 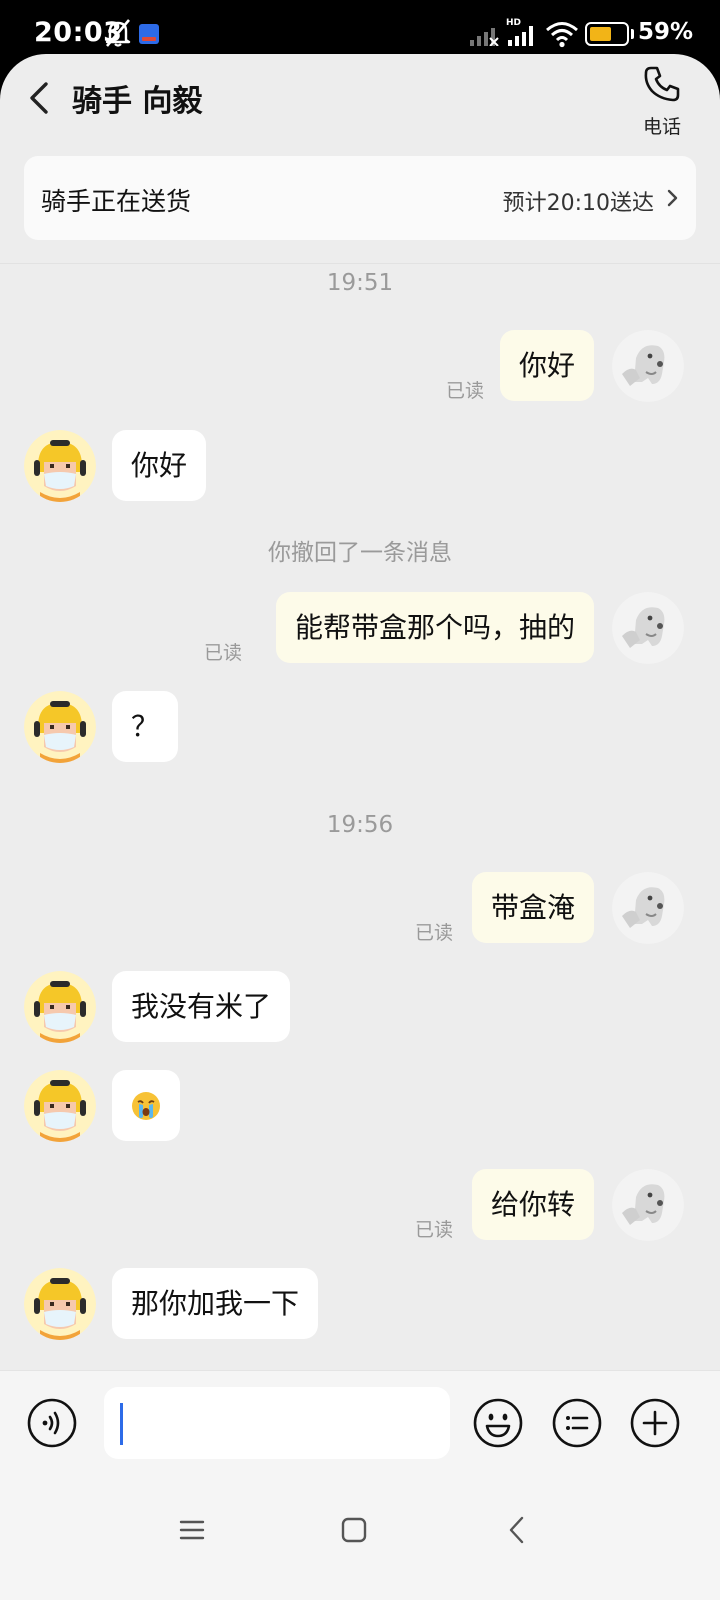 I want to click on menu-nav-button, so click(x=192, y=1530).